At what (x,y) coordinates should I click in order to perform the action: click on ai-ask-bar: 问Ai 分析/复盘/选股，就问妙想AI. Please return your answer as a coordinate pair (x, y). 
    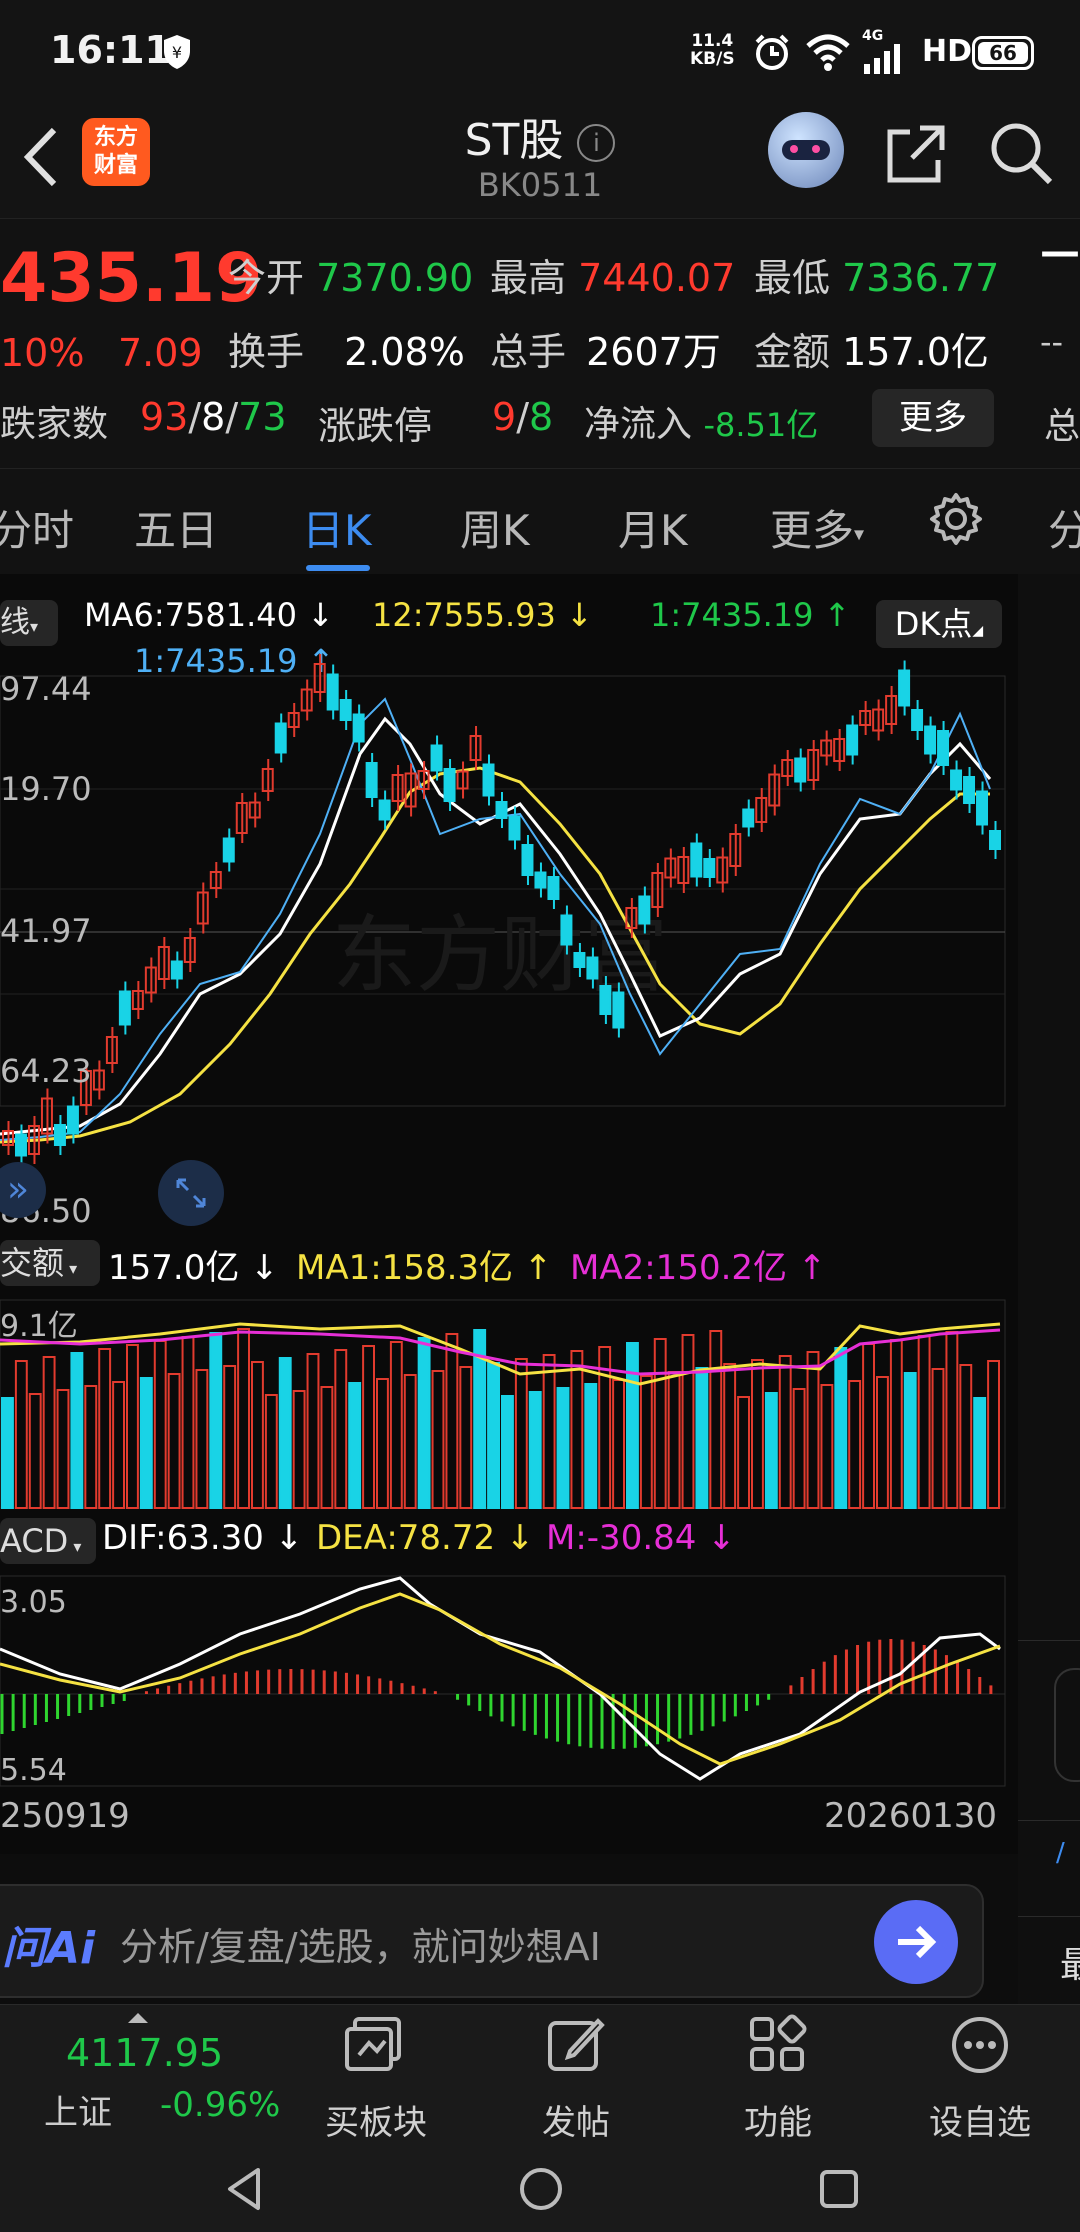
    Looking at the image, I should click on (492, 1941).